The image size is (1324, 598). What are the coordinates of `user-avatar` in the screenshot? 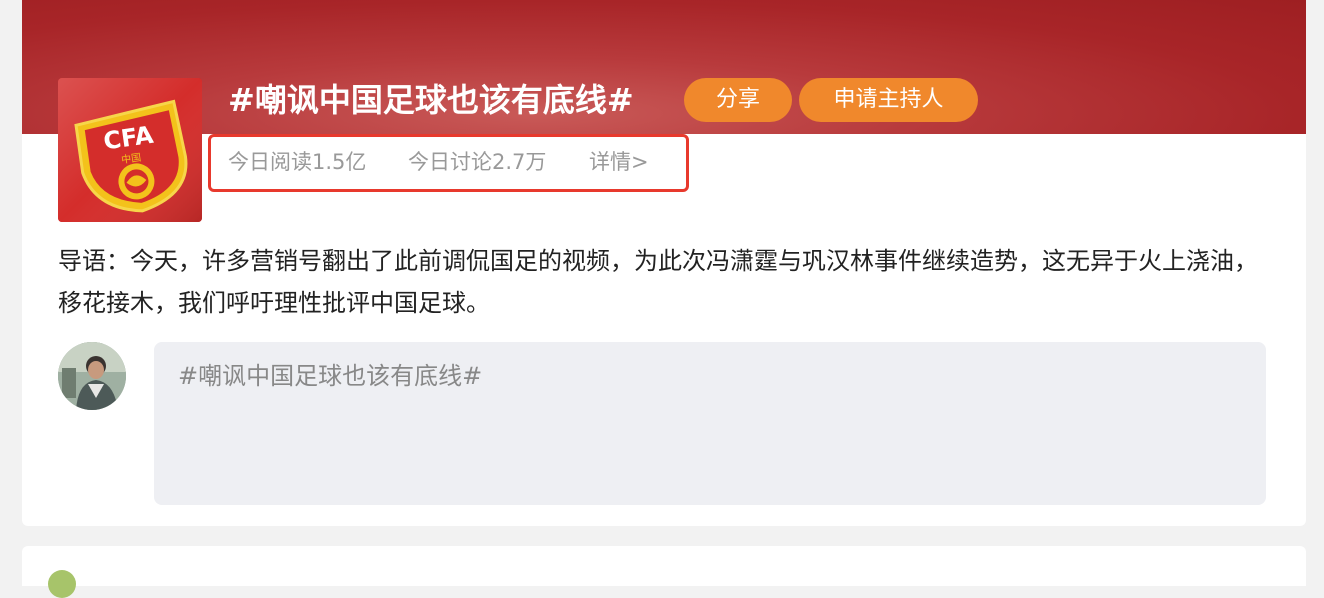 It's located at (92, 376).